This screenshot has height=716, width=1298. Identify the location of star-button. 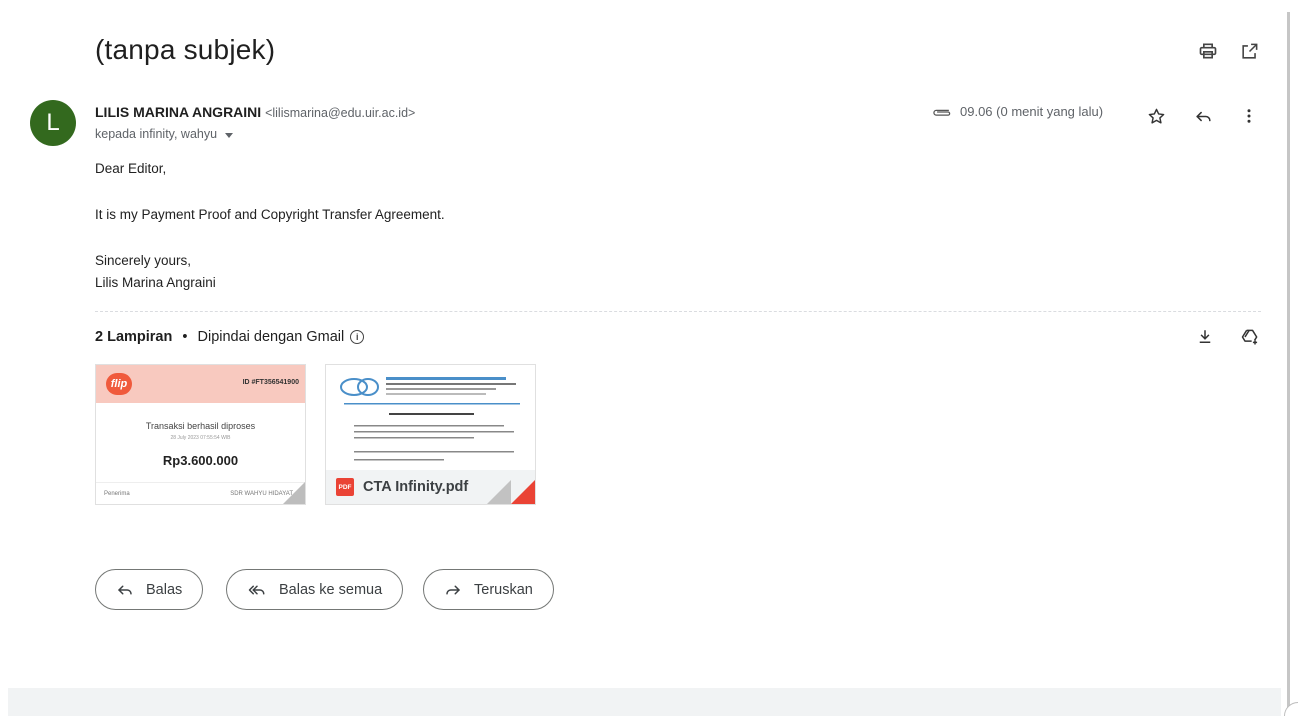
(1156, 116).